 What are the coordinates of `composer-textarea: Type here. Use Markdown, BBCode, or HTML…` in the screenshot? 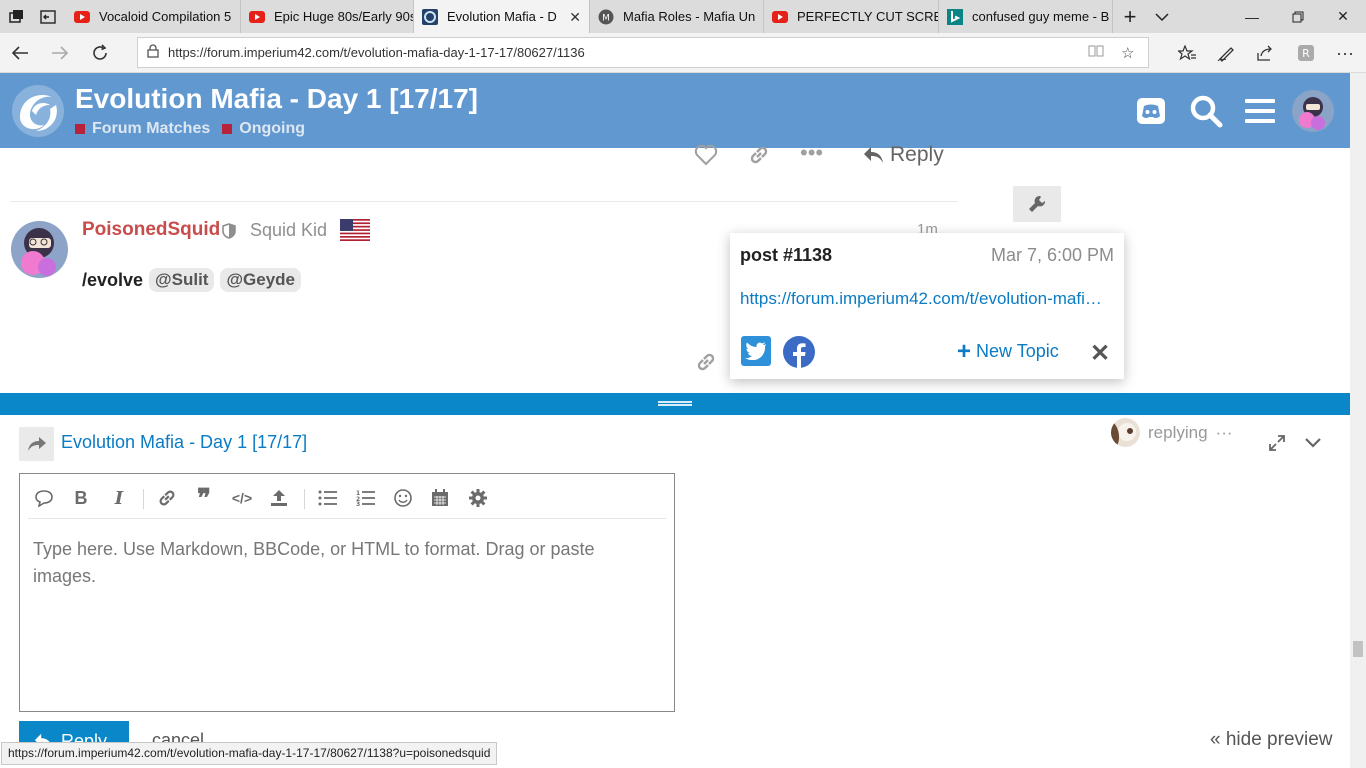 It's located at (343, 563).